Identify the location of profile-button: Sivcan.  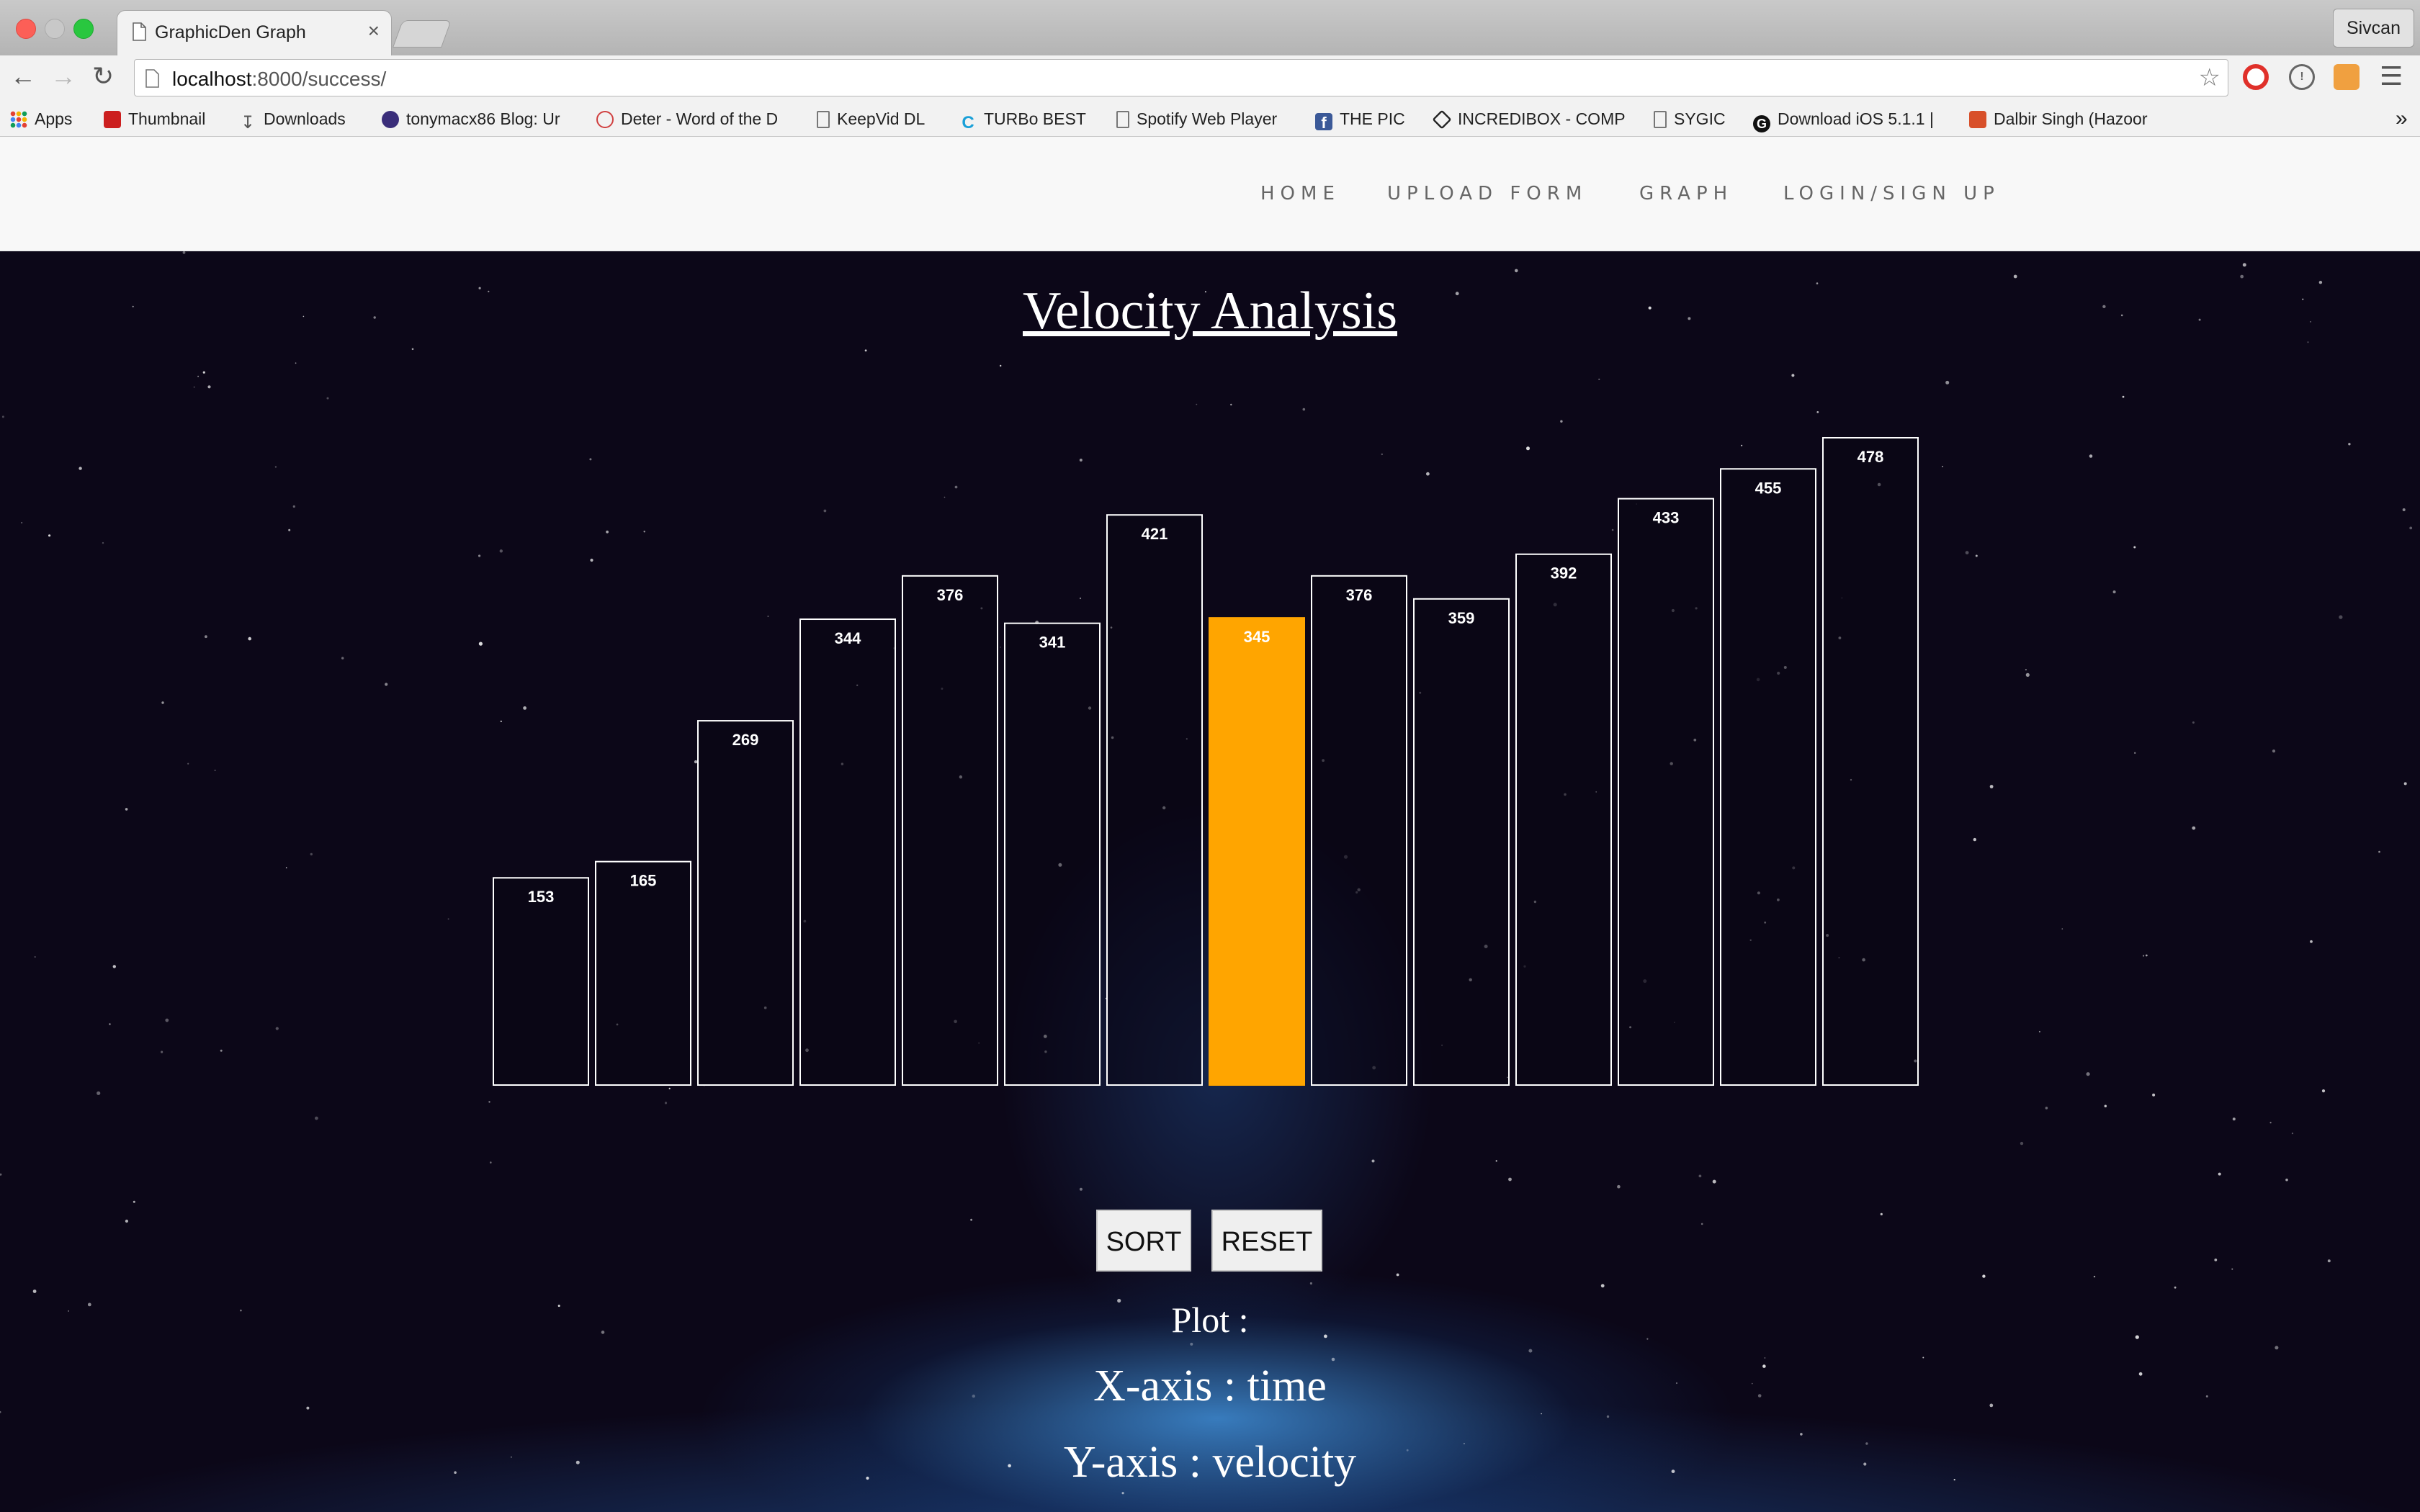
(2373, 28).